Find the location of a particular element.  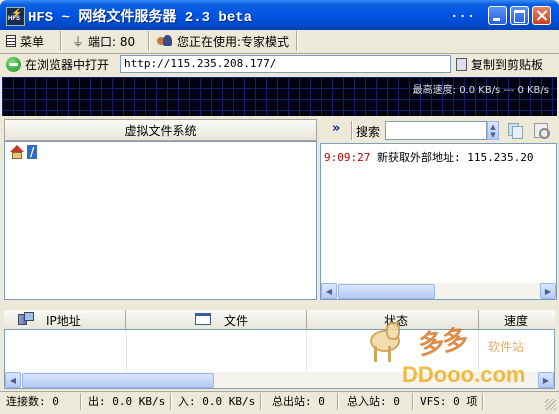

computer-icon is located at coordinates (26, 319).